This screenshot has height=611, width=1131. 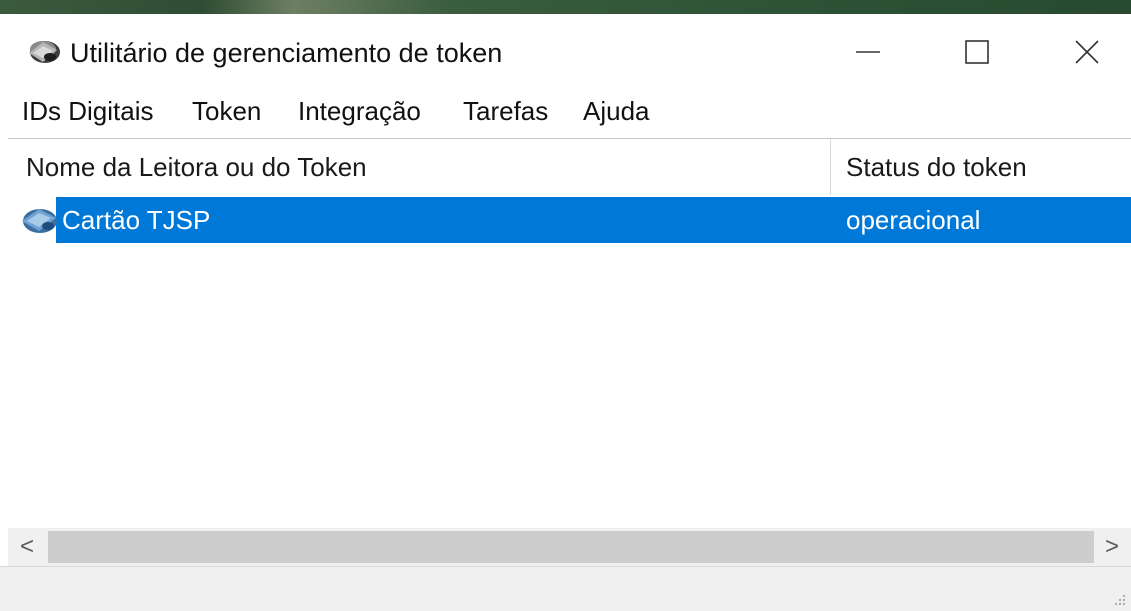 What do you see at coordinates (286, 53) in the screenshot?
I see `window-title: Utilitário de gerenciamento de token` at bounding box center [286, 53].